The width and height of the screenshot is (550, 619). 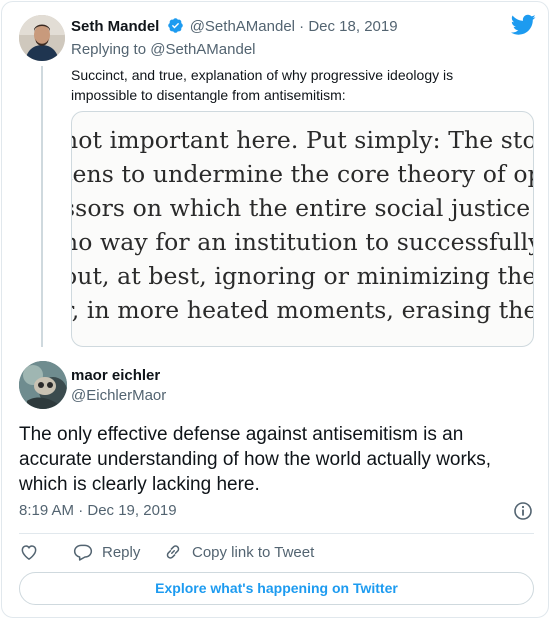 I want to click on tweet-timestamp: 8:19 AM · Dec 19, 2019, so click(x=98, y=510).